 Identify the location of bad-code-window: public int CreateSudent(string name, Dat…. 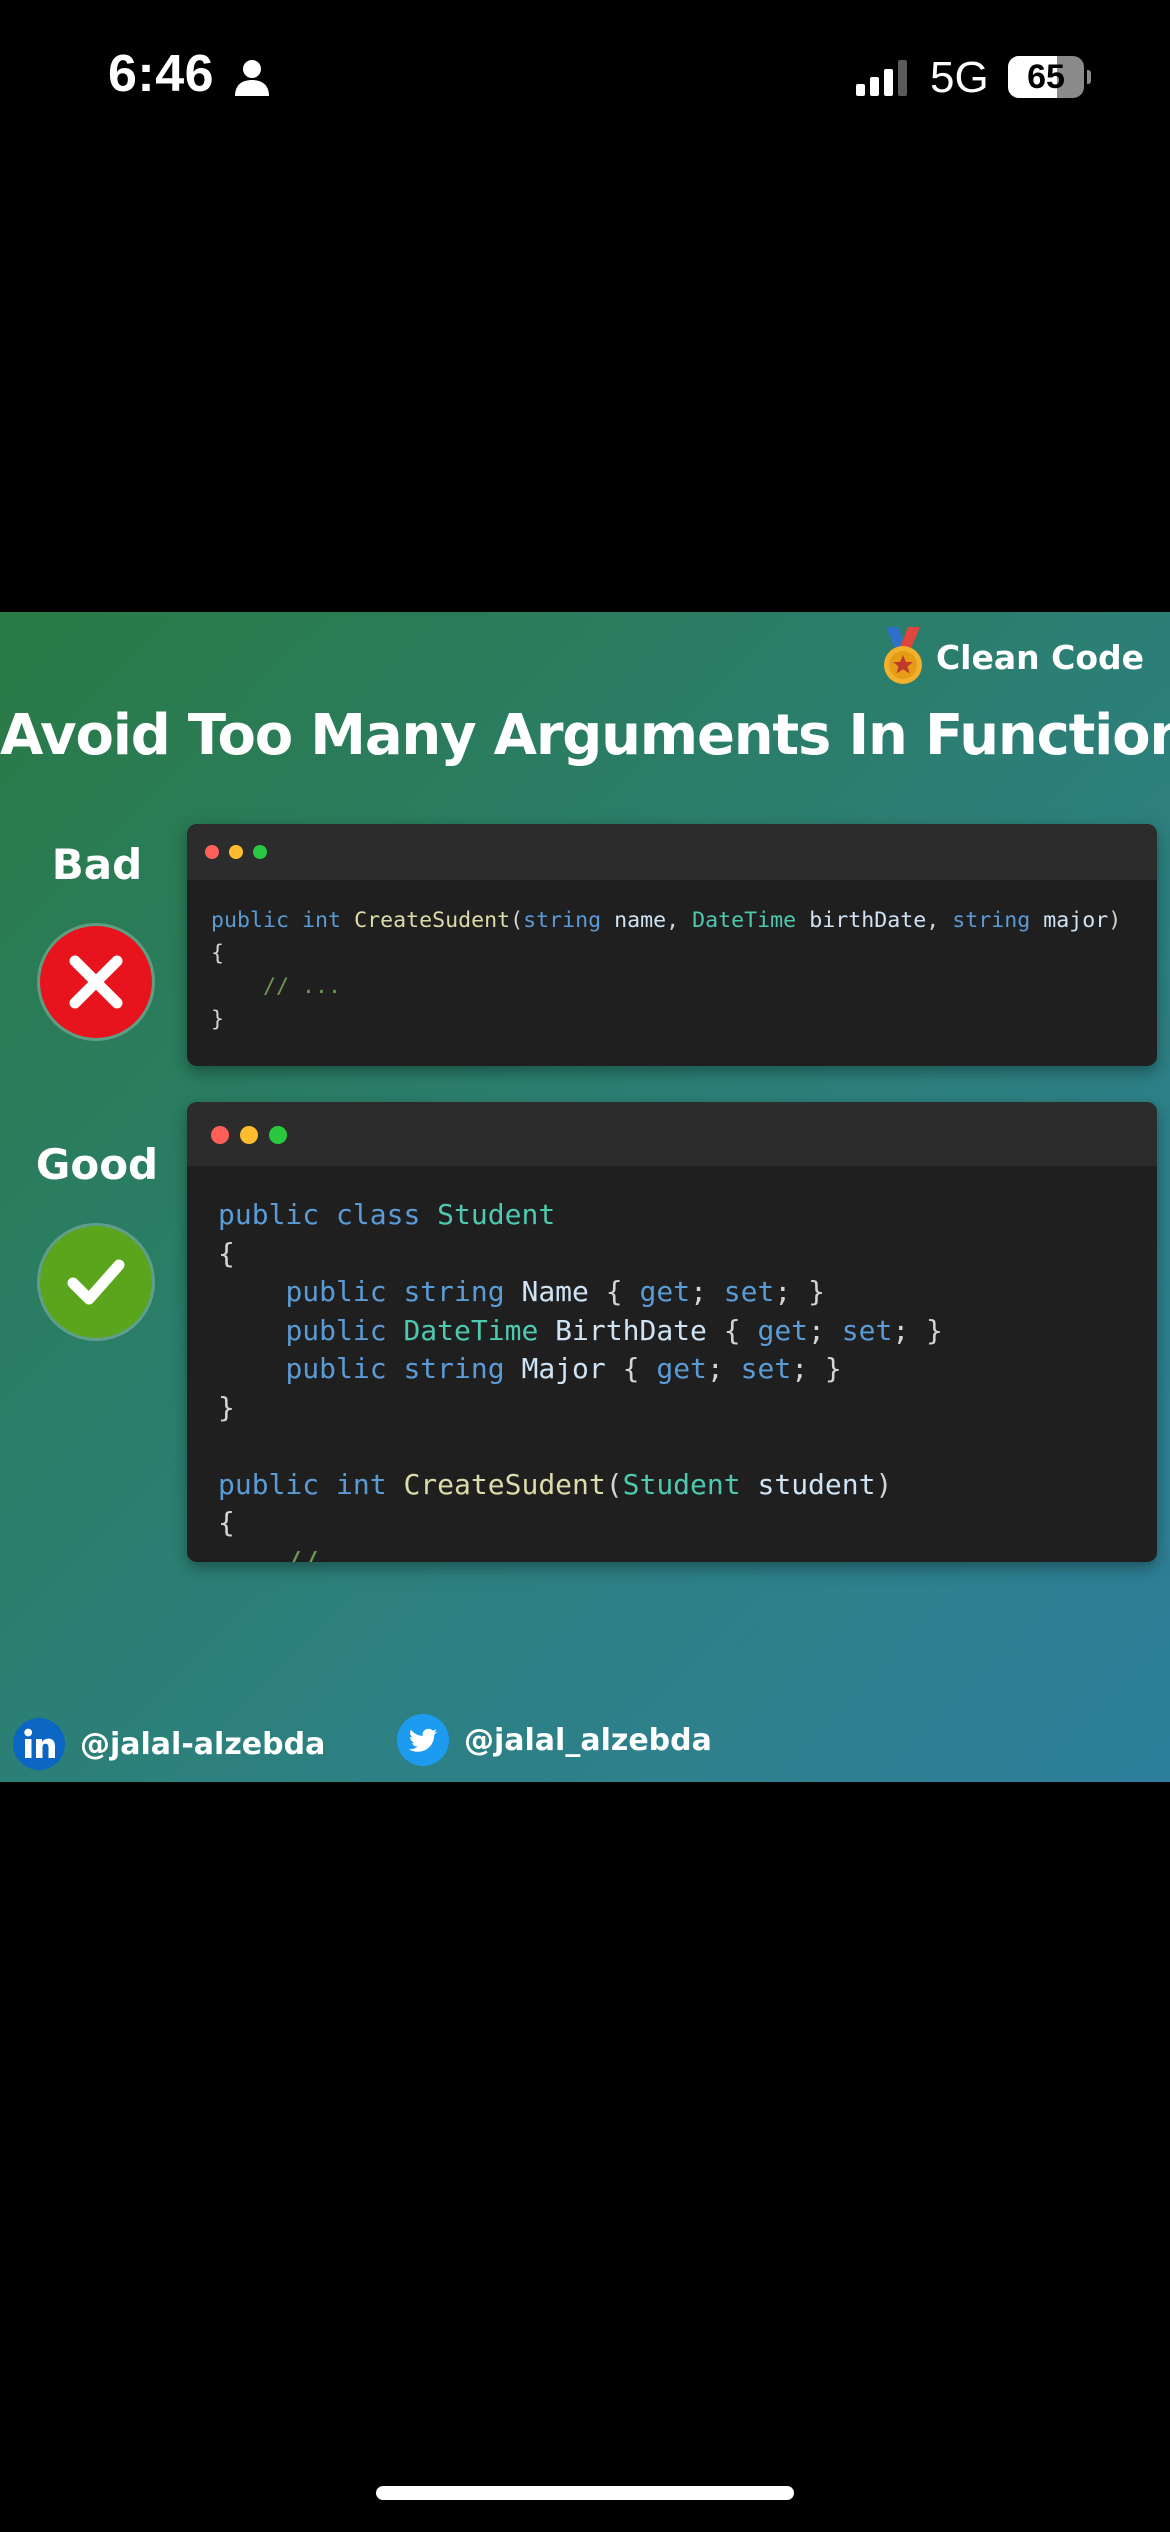
(672, 945).